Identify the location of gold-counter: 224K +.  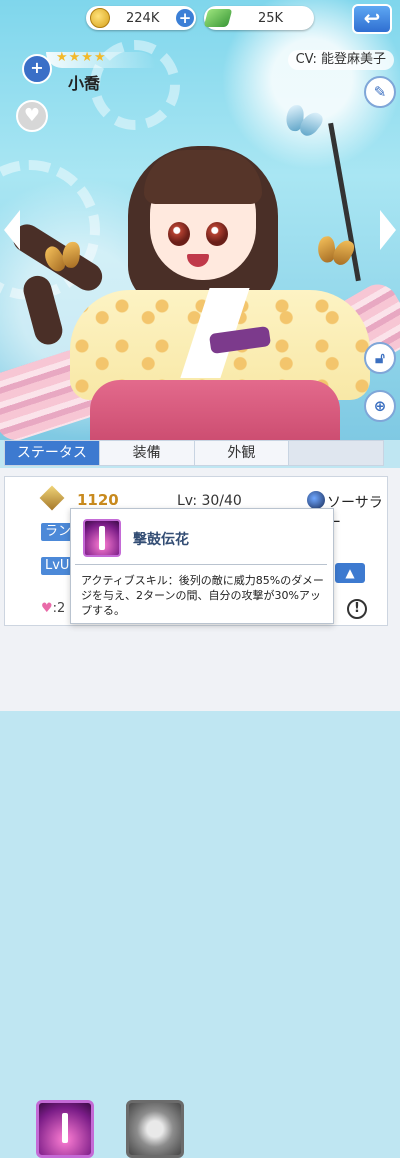
(141, 18).